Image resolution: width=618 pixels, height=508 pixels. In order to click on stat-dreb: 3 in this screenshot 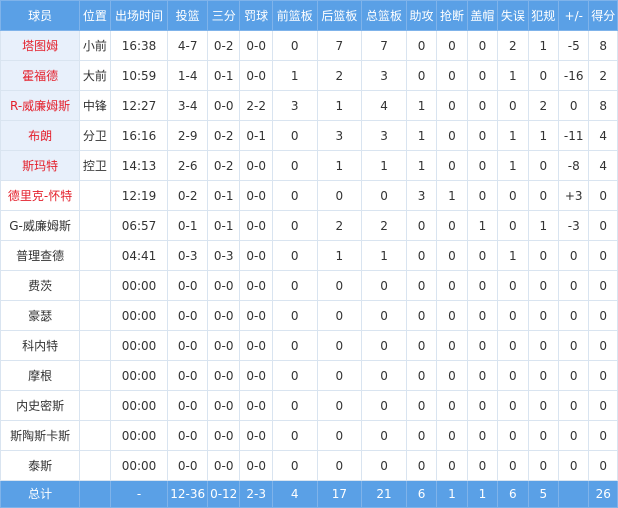, I will do `click(339, 135)`.